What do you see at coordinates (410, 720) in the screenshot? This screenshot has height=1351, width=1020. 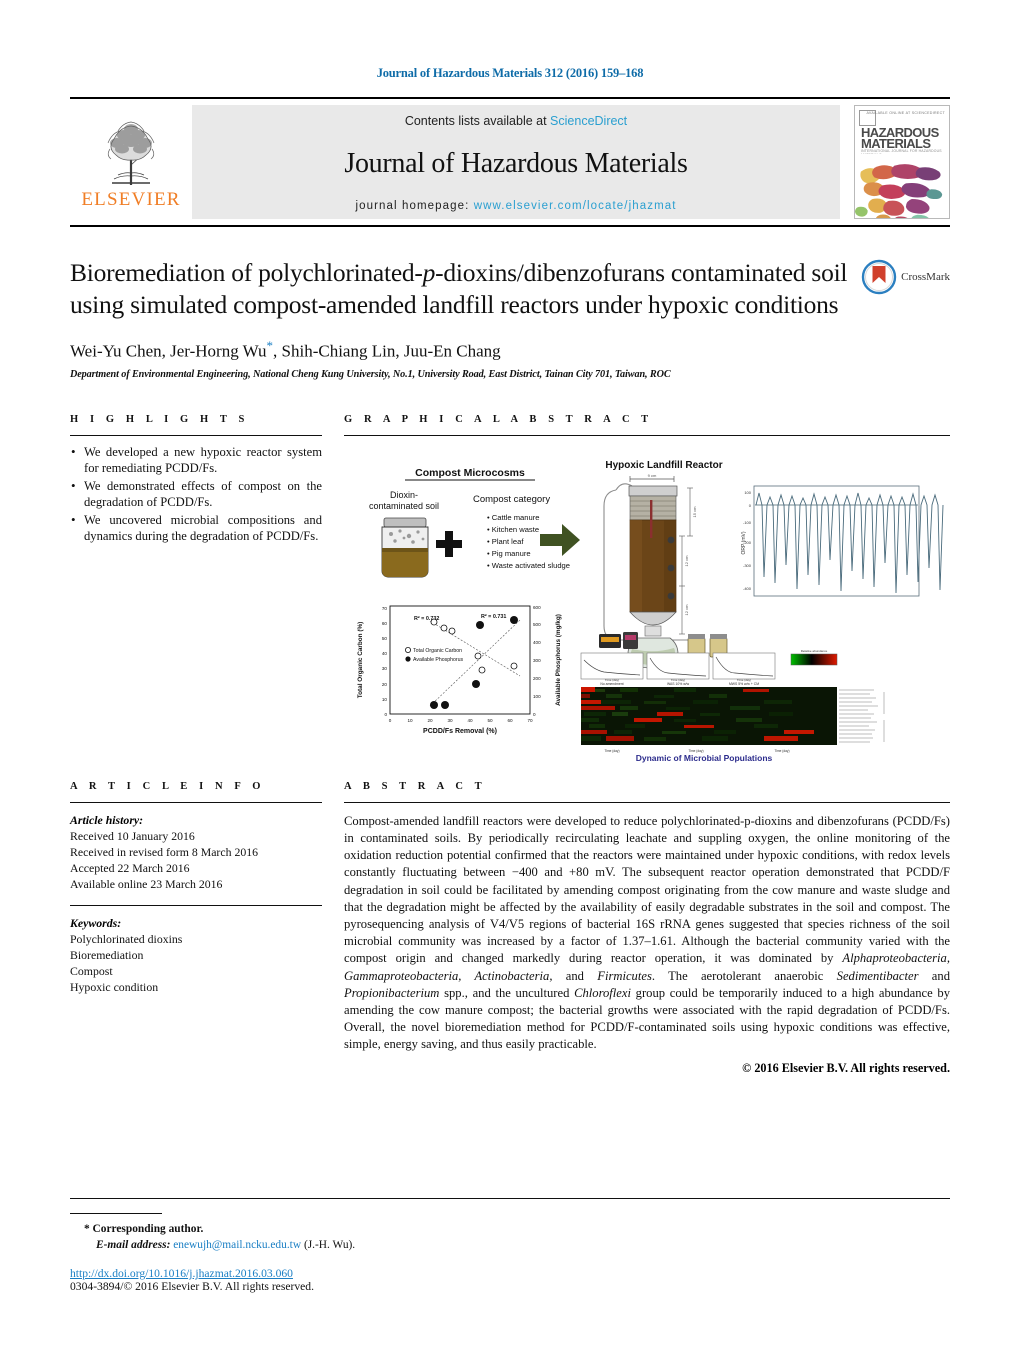 I see `scatter-xtick: 10` at bounding box center [410, 720].